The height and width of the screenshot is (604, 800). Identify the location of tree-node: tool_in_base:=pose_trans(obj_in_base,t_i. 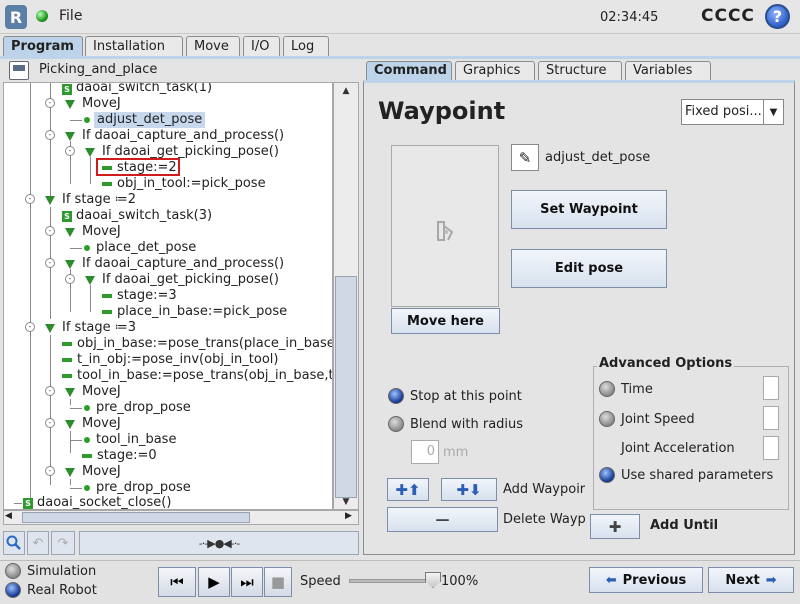
(204, 376).